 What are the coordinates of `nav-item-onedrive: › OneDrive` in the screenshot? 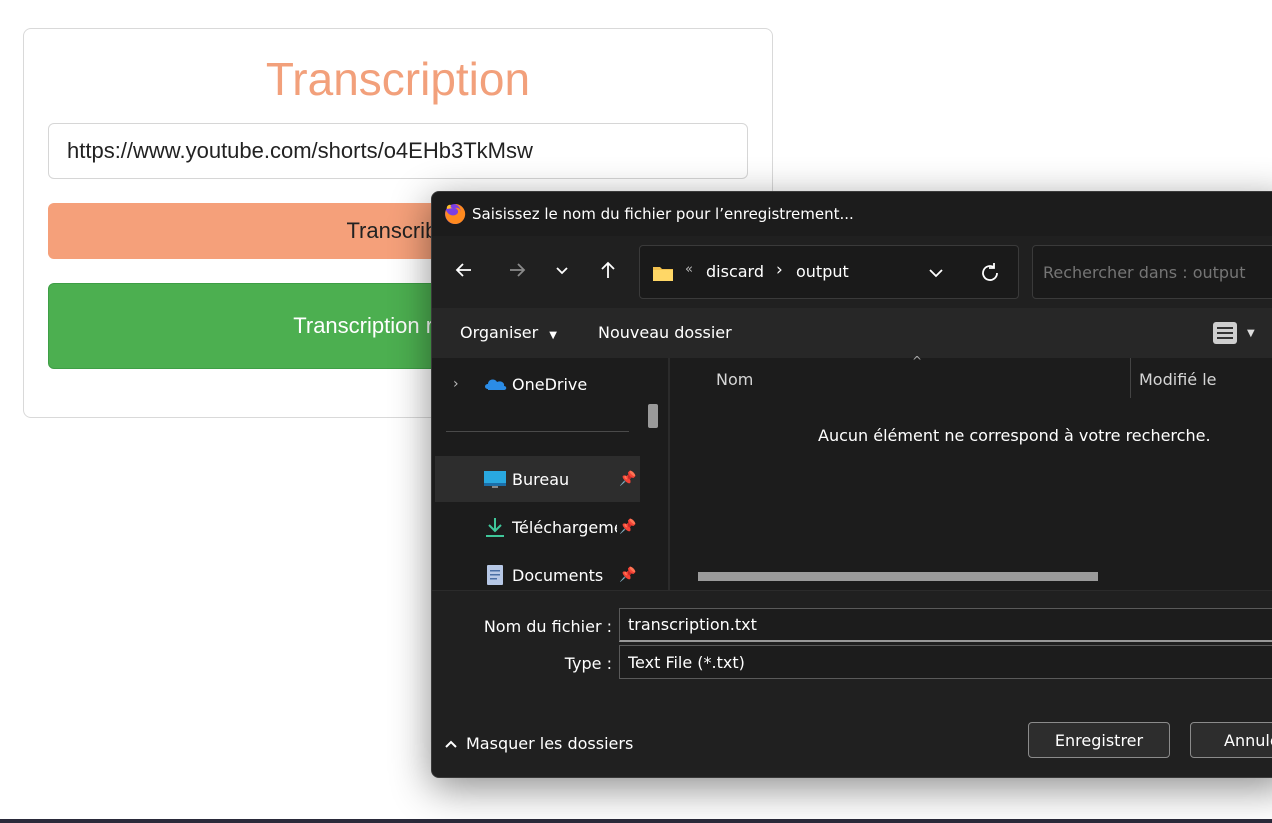 It's located at (537, 384).